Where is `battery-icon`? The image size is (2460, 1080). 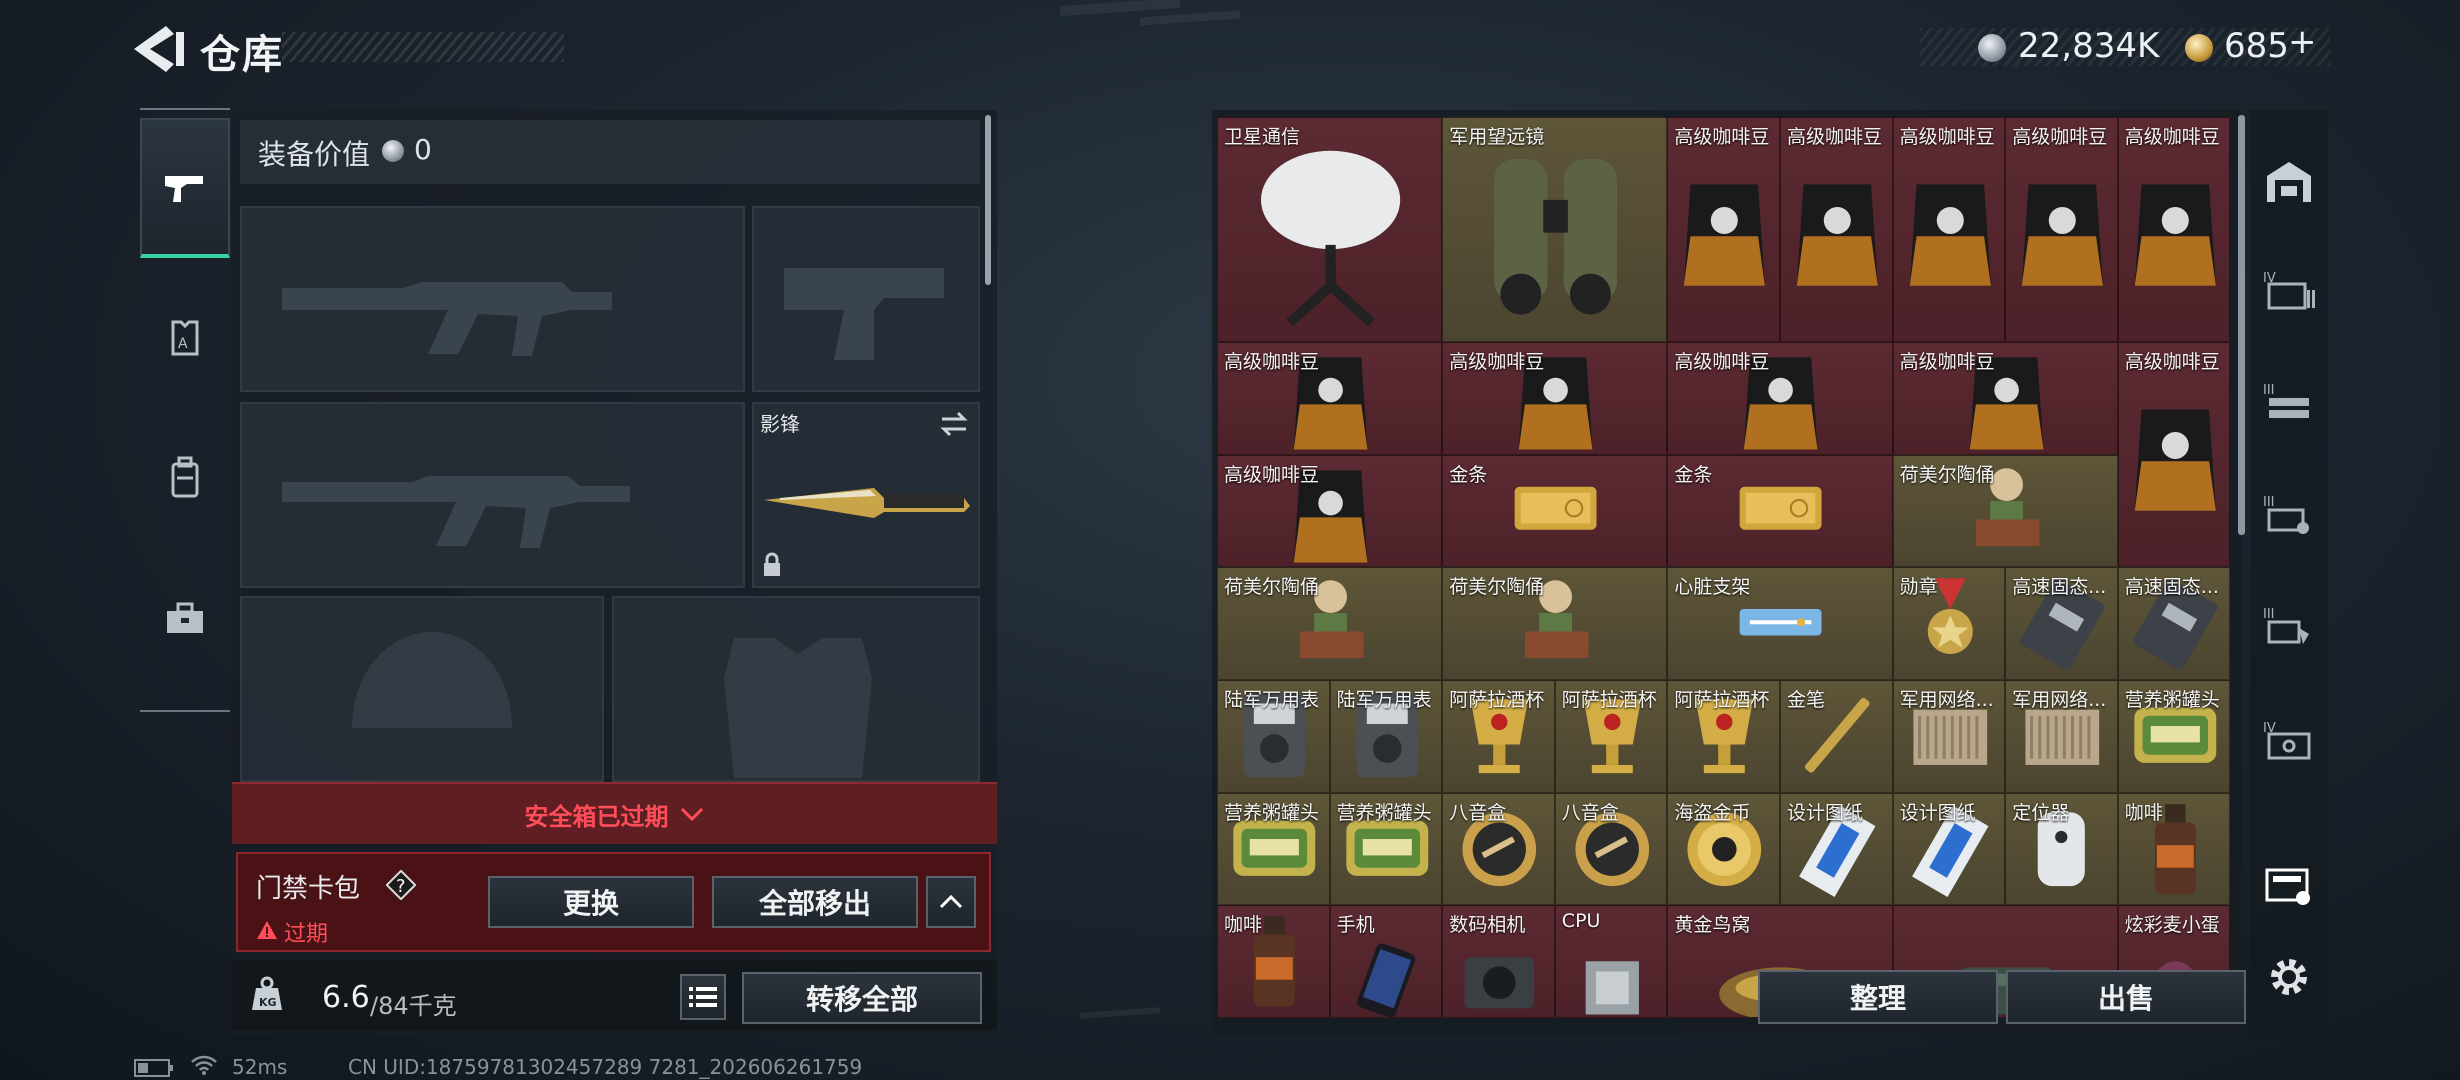 battery-icon is located at coordinates (153, 1068).